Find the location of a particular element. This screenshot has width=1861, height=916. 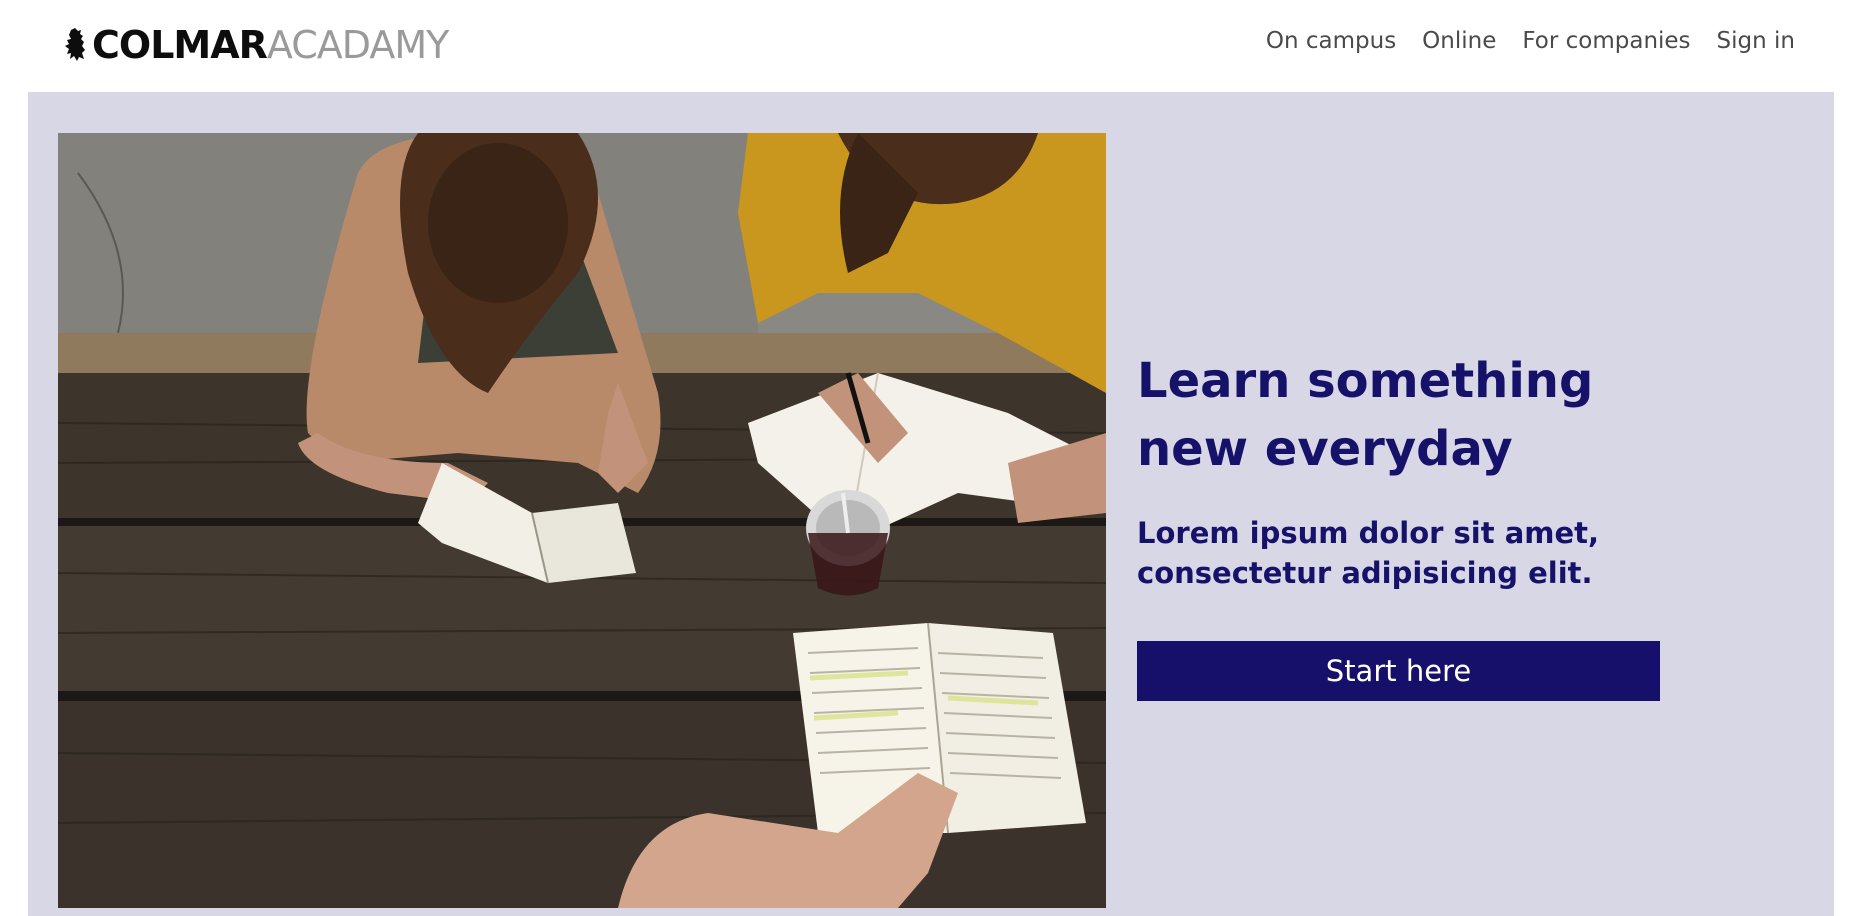

lion-rampant-icon is located at coordinates (76, 45).